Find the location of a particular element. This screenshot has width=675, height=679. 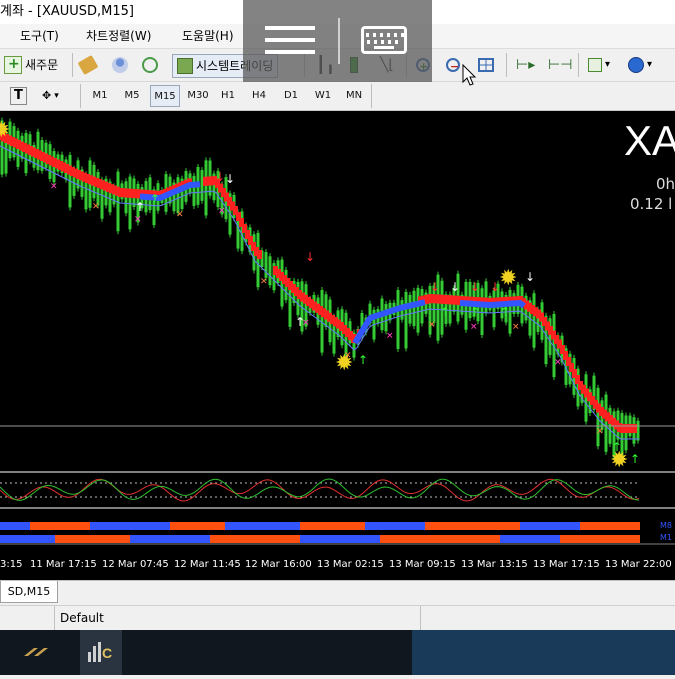

navigator-button is located at coordinates (120, 65).